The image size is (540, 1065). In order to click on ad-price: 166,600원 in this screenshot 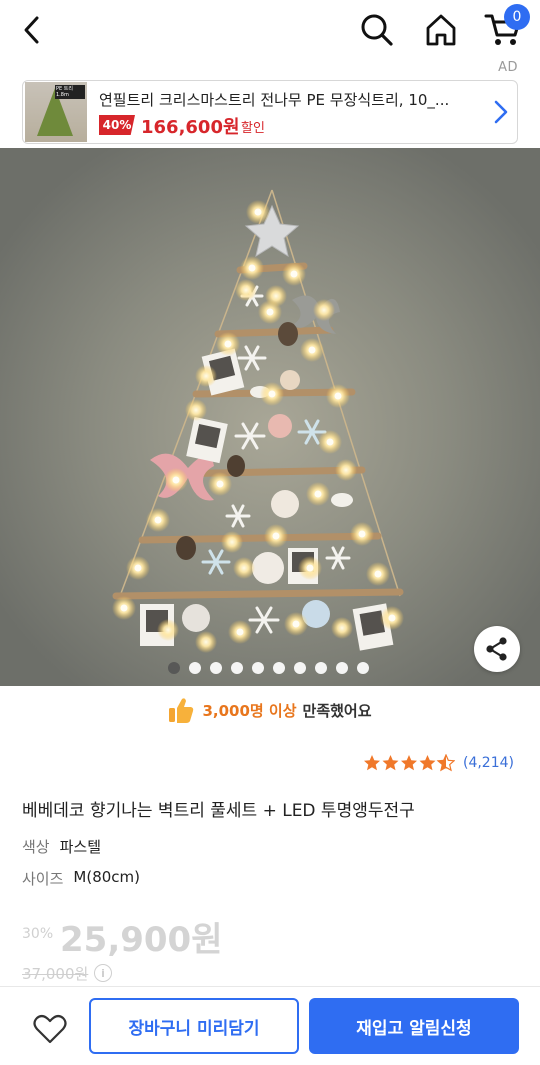, I will do `click(190, 127)`.